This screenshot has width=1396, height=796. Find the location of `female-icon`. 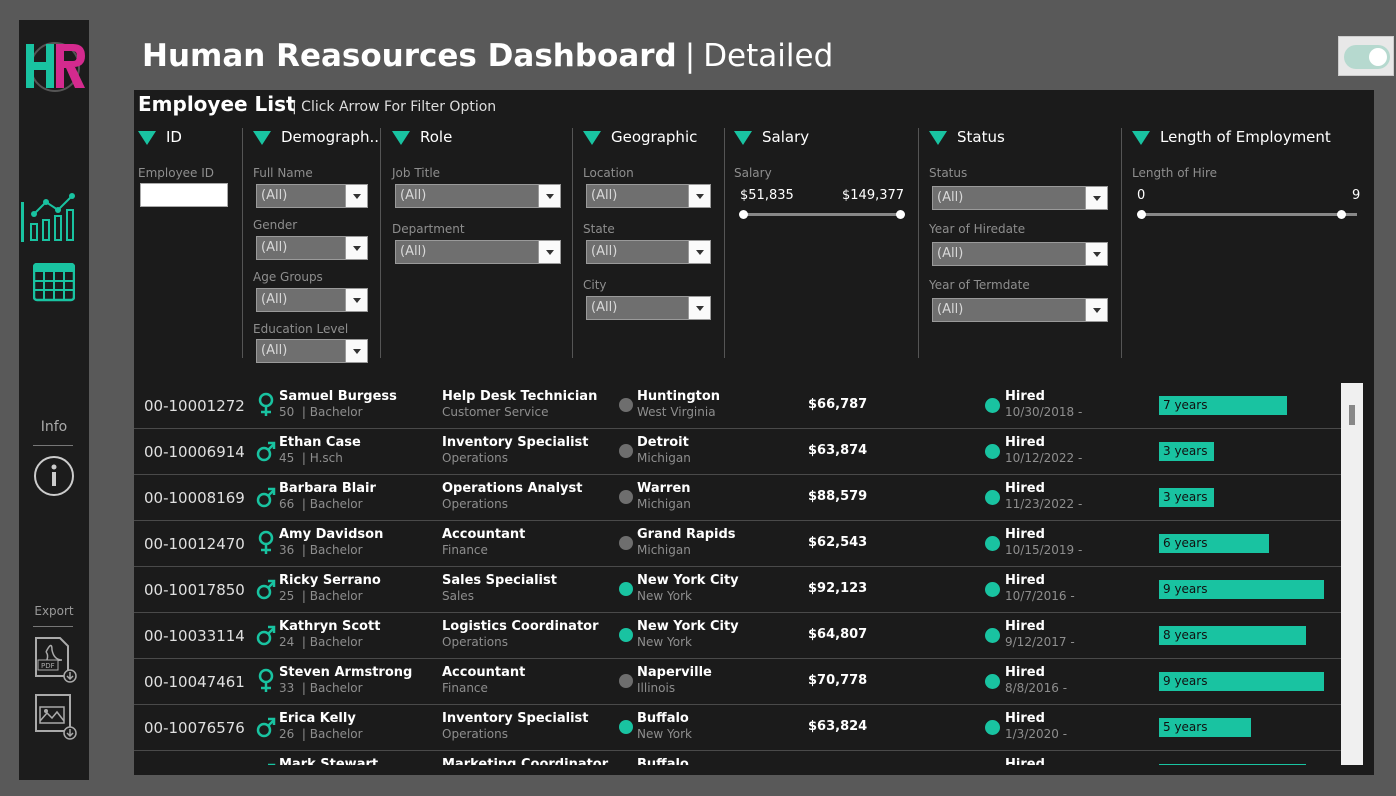

female-icon is located at coordinates (266, 543).